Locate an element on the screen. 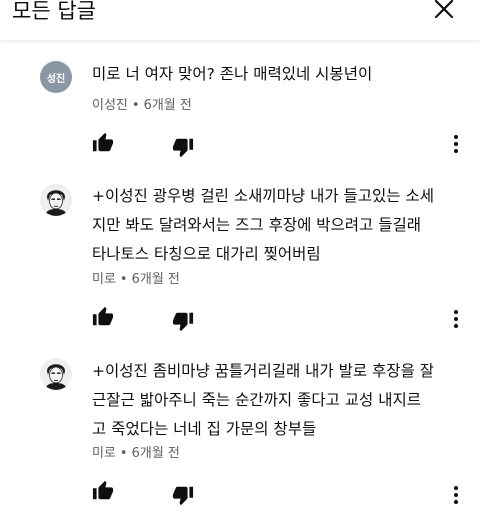 The image size is (480, 525). comment-meta: 이성진 • 6개월 전 is located at coordinates (142, 103).